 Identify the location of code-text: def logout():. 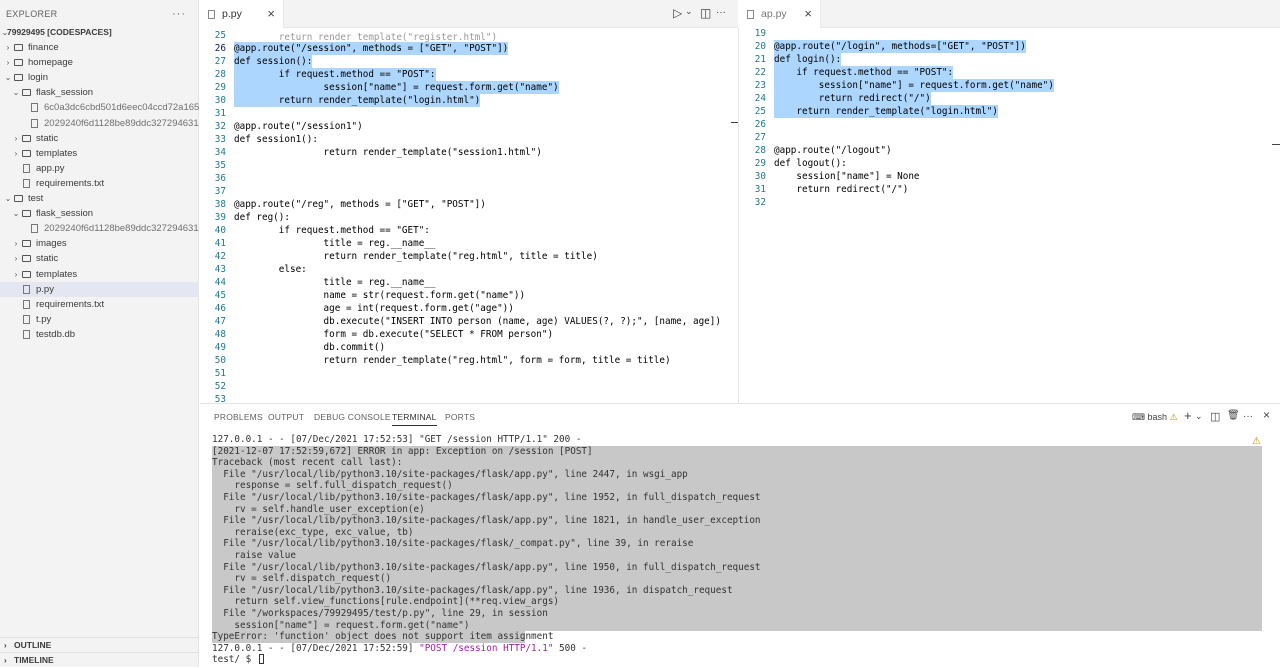
(810, 163).